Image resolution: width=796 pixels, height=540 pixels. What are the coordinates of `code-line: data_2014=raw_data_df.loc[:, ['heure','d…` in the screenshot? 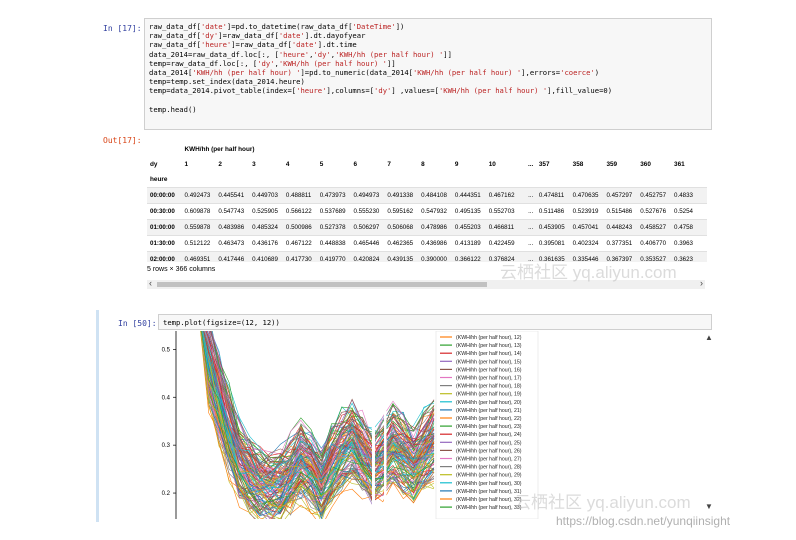 It's located at (300, 54).